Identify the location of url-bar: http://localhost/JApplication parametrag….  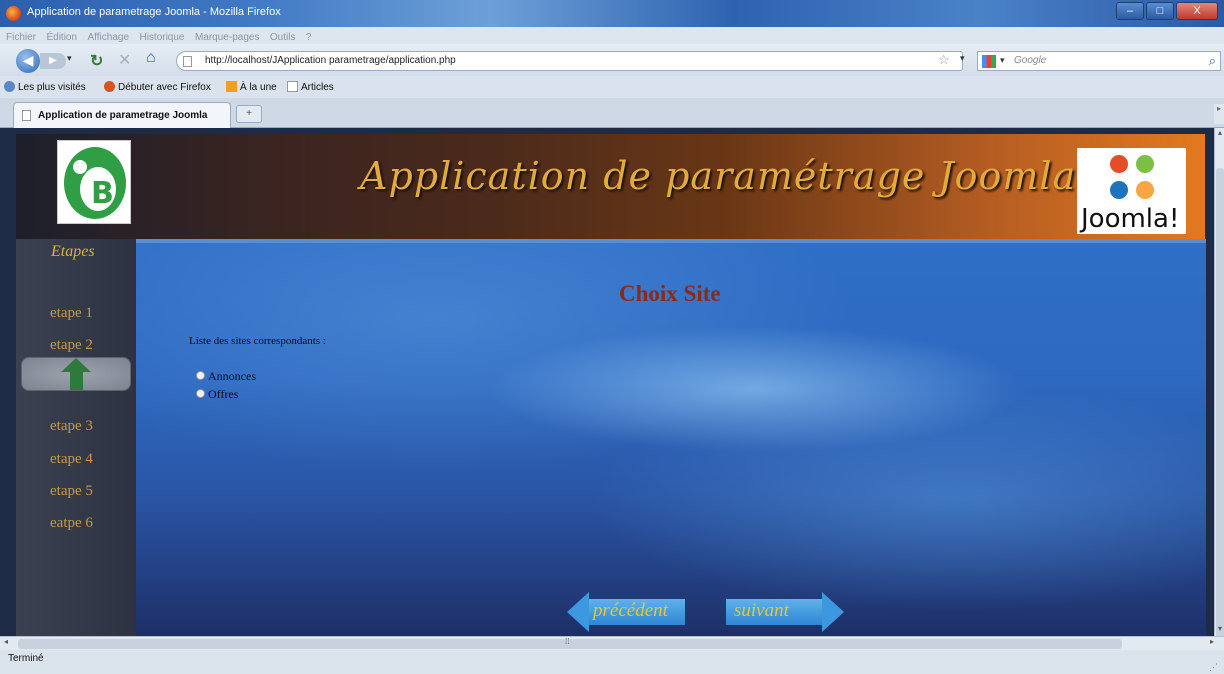
(569, 61).